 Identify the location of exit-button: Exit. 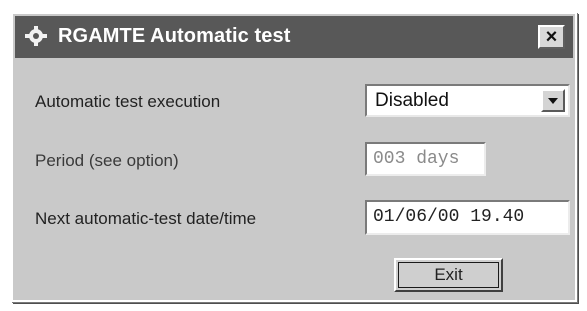
(448, 275).